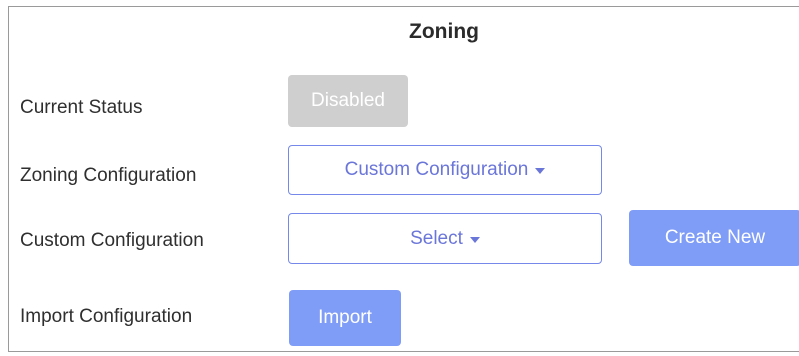 This screenshot has height=356, width=799. What do you see at coordinates (81, 107) in the screenshot?
I see `current-status-label: Current Status` at bounding box center [81, 107].